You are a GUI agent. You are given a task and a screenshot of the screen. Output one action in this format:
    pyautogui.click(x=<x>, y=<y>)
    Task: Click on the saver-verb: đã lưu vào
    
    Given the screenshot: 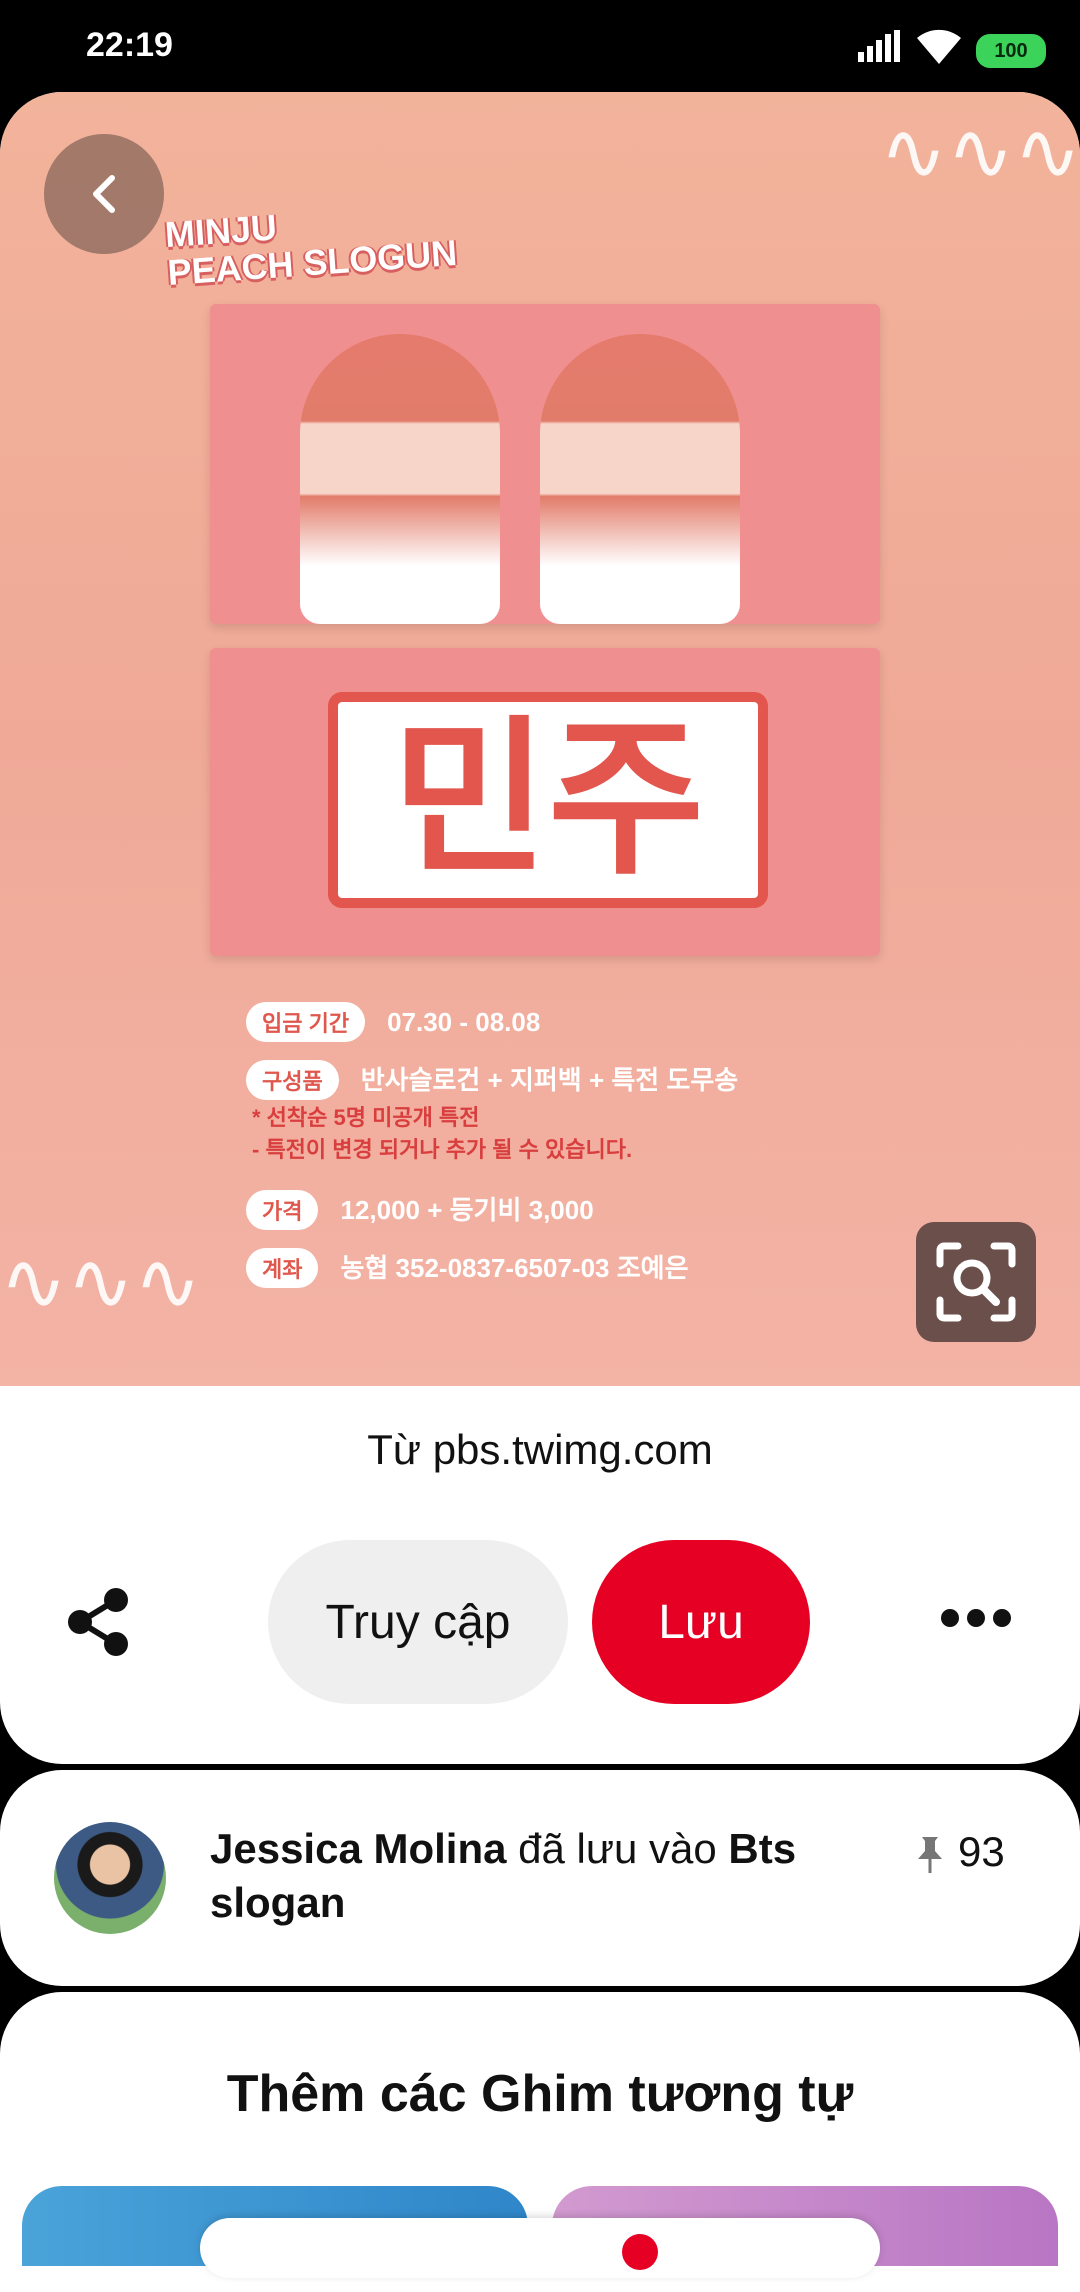 What is the action you would take?
    pyautogui.click(x=617, y=1848)
    